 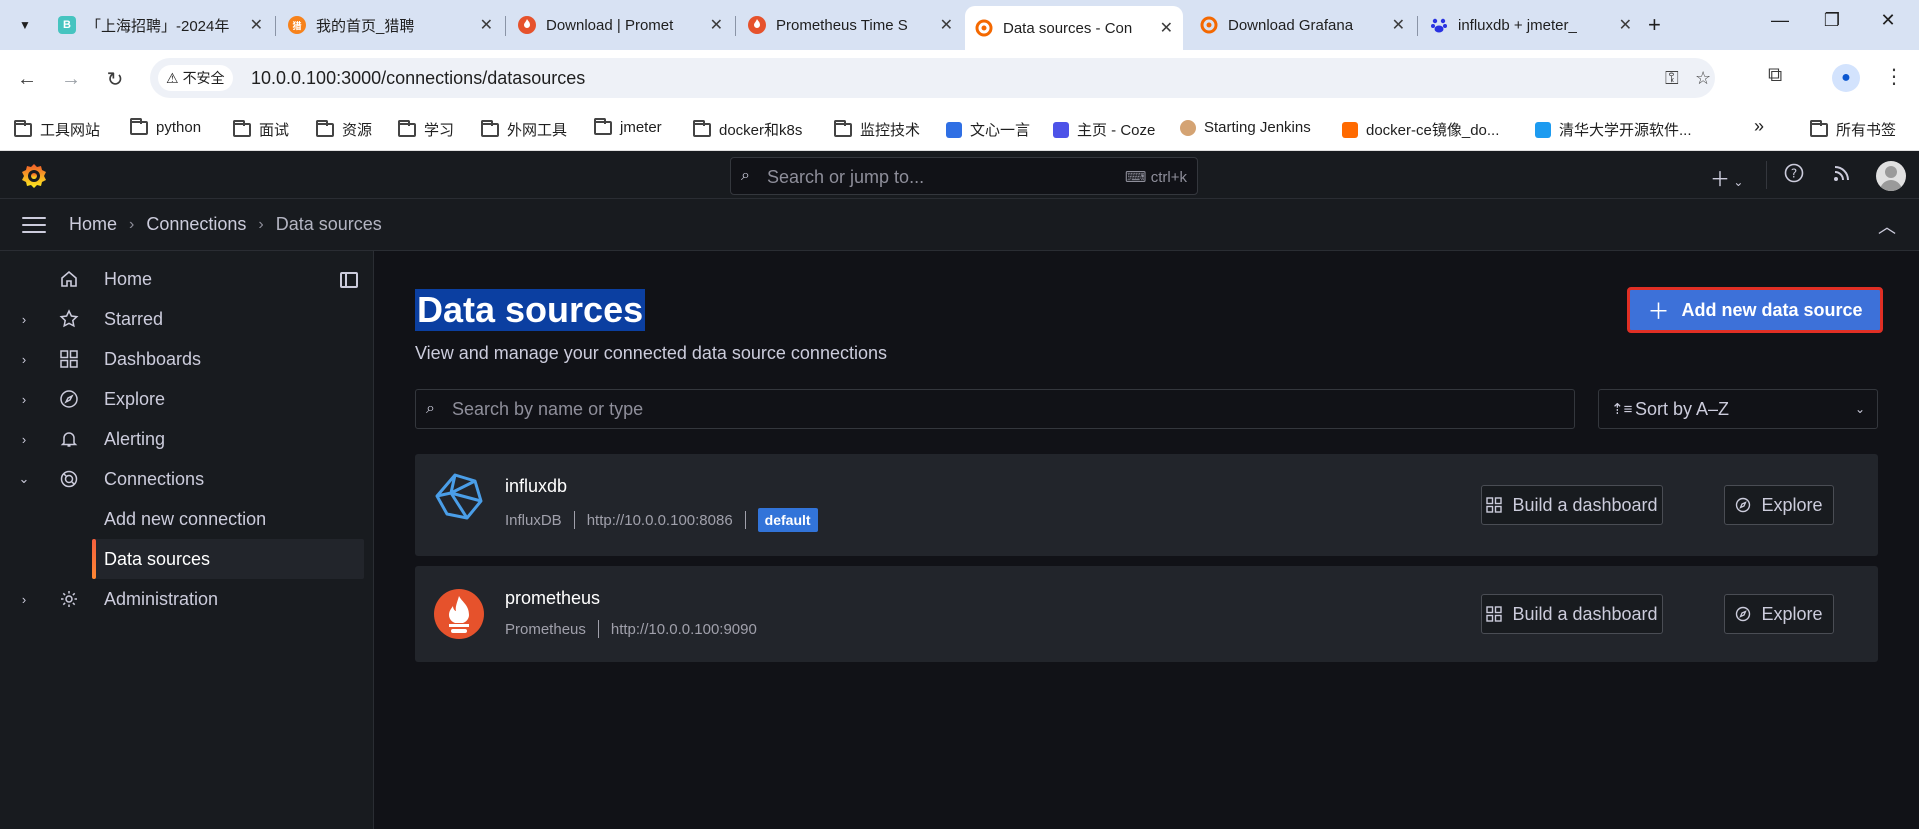 What do you see at coordinates (1853, 129) in the screenshot?
I see `all-bookmarks: 所有书签` at bounding box center [1853, 129].